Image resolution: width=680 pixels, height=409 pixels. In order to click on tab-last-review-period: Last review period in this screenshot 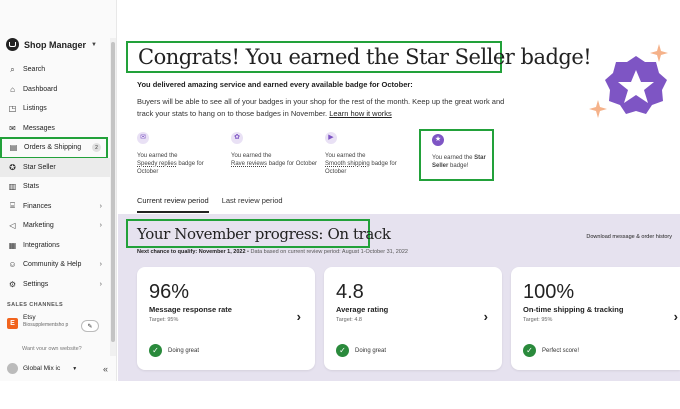, I will do `click(252, 204)`.